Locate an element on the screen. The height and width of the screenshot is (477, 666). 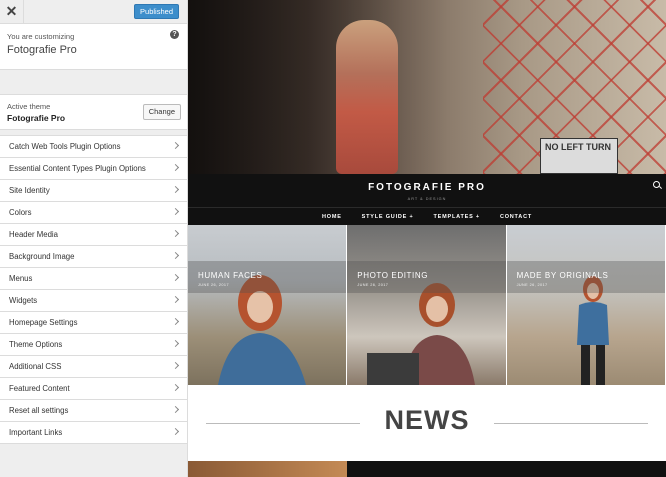
nav-contact: CONTACT is located at coordinates (516, 216).